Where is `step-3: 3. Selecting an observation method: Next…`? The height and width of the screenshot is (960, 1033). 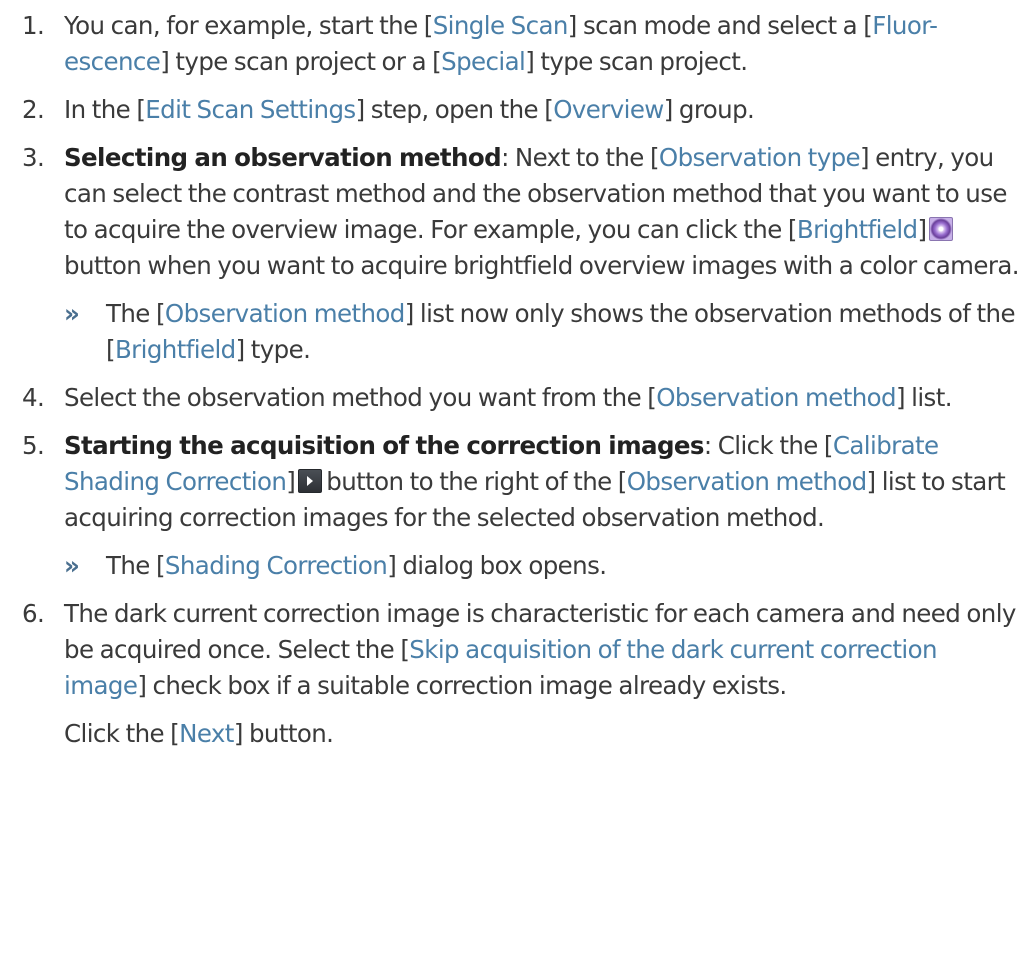
step-3: 3. Selecting an observation method: Next… is located at coordinates (522, 212).